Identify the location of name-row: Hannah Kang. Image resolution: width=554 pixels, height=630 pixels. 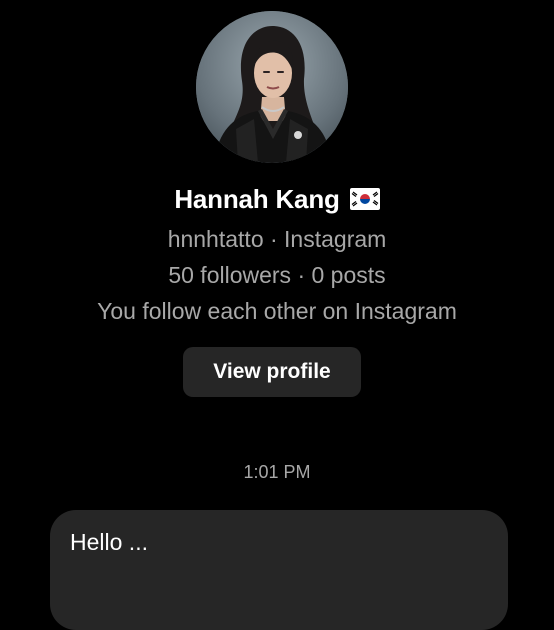
(277, 199).